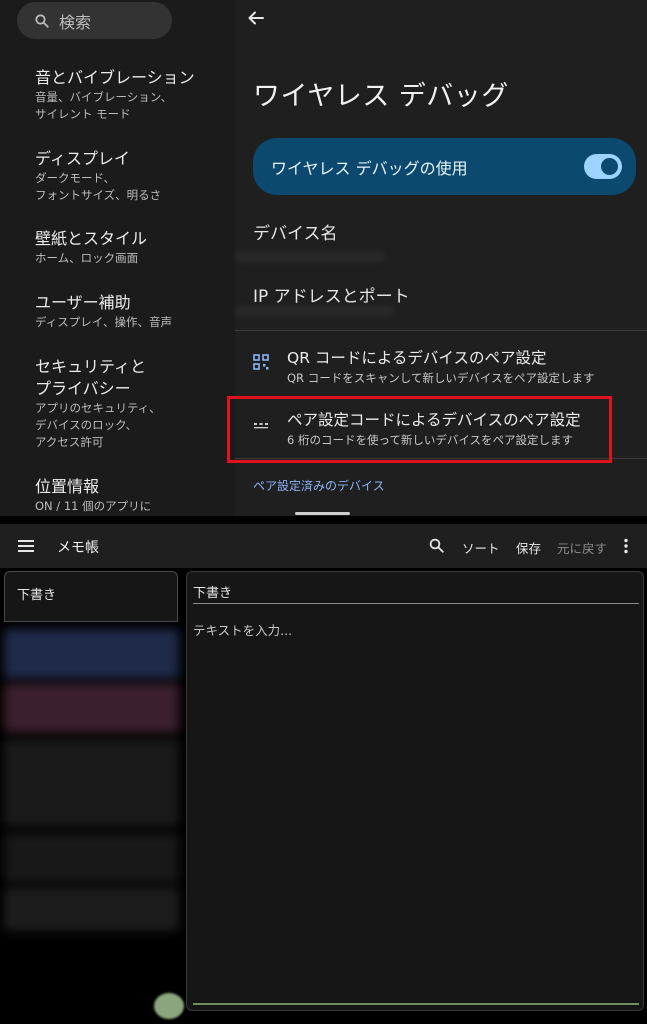 This screenshot has width=647, height=1024. What do you see at coordinates (83, 302) in the screenshot?
I see `nav-item-title: ユーザー補助` at bounding box center [83, 302].